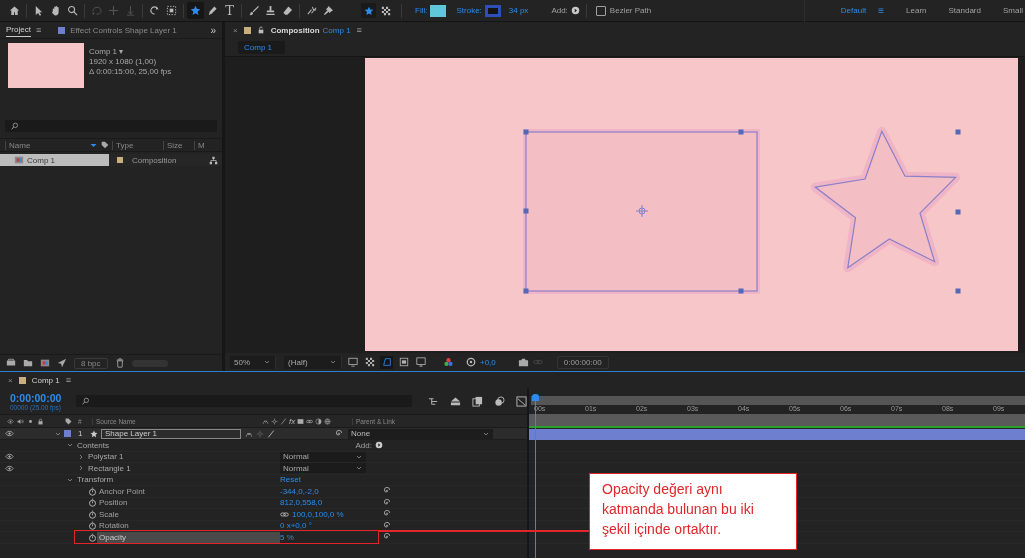 This screenshot has height=558, width=1025. What do you see at coordinates (62, 30) in the screenshot?
I see `effect-controls-square-icon` at bounding box center [62, 30].